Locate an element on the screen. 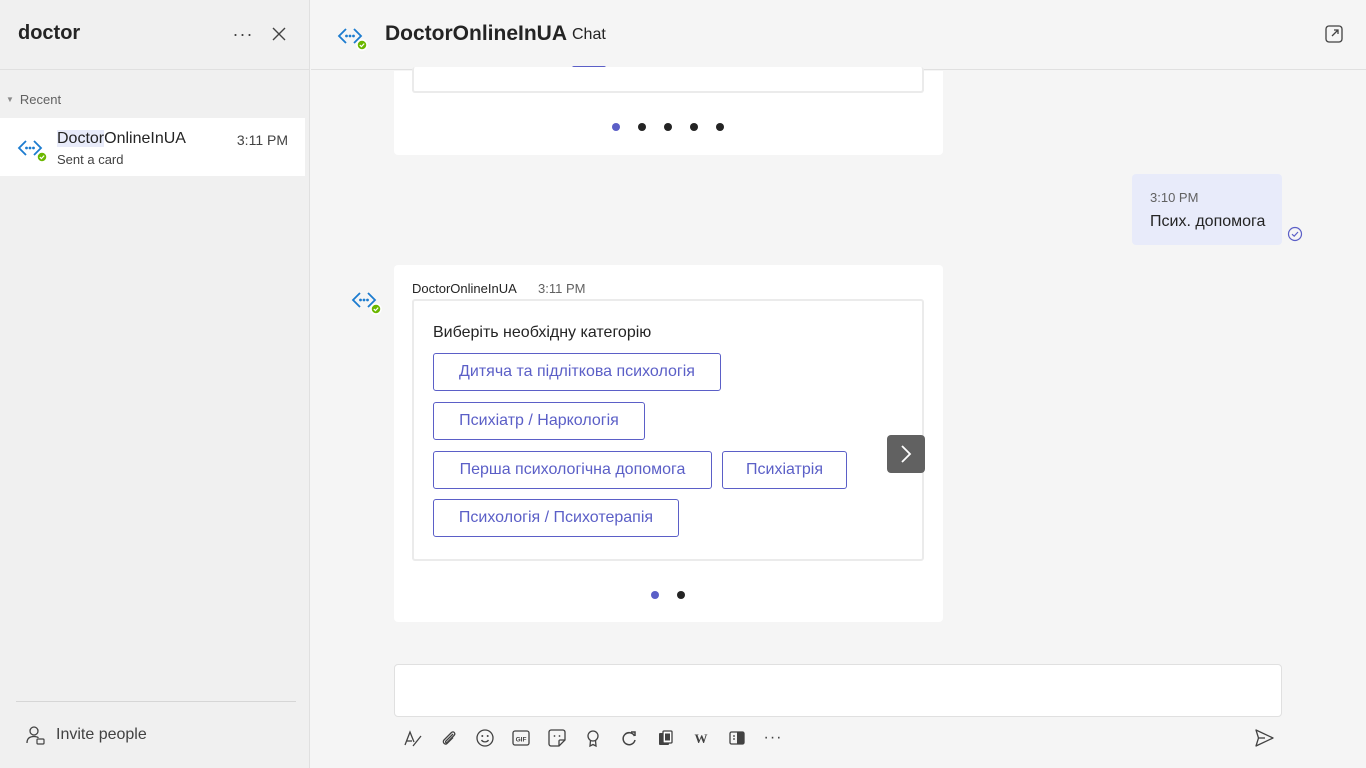  message-time: 3:11 PM is located at coordinates (562, 288).